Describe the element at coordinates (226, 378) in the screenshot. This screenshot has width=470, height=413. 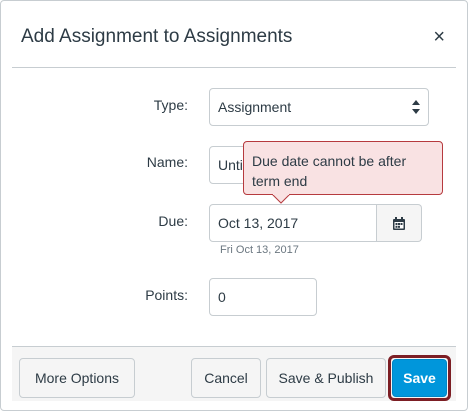
I see `cancel-button: Cancel` at that location.